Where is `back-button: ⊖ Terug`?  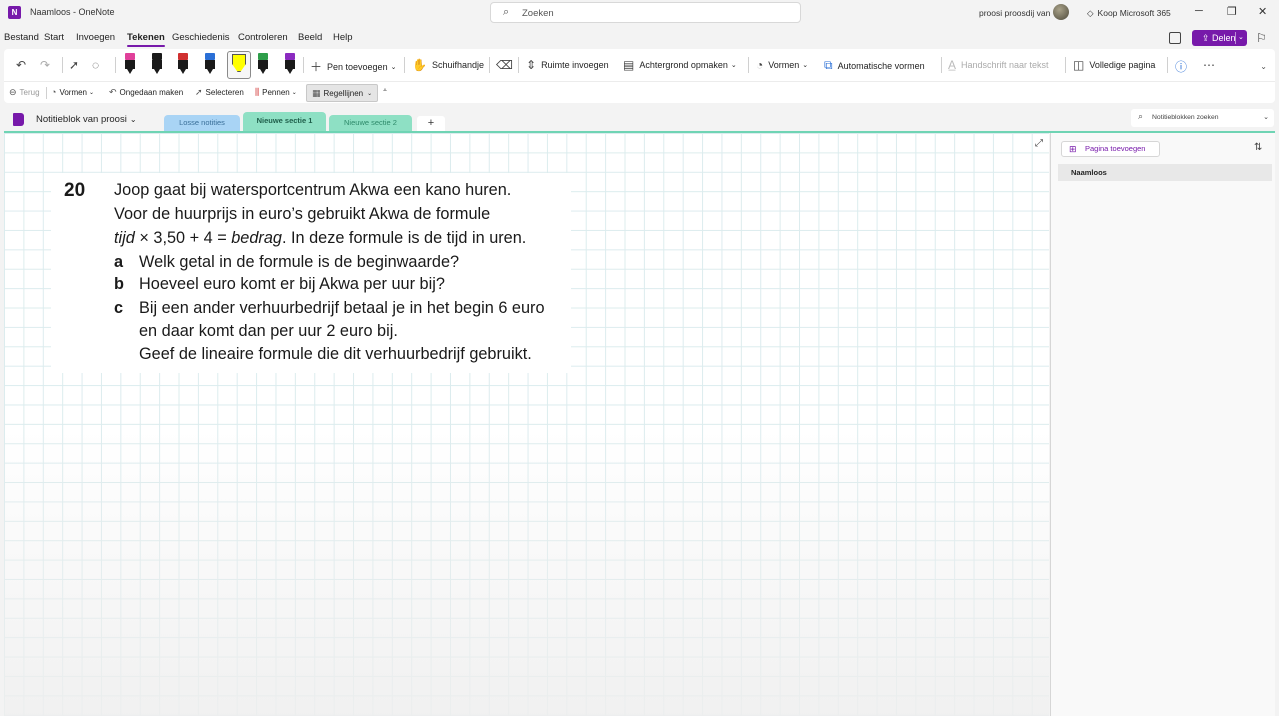
back-button: ⊖ Terug is located at coordinates (24, 92).